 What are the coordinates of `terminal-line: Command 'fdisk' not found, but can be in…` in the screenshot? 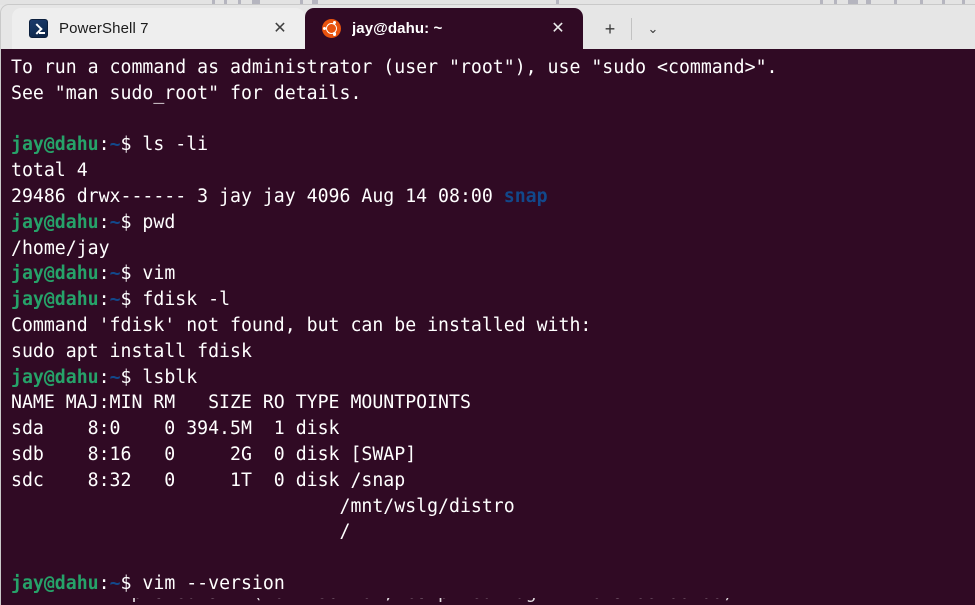 It's located at (493, 326).